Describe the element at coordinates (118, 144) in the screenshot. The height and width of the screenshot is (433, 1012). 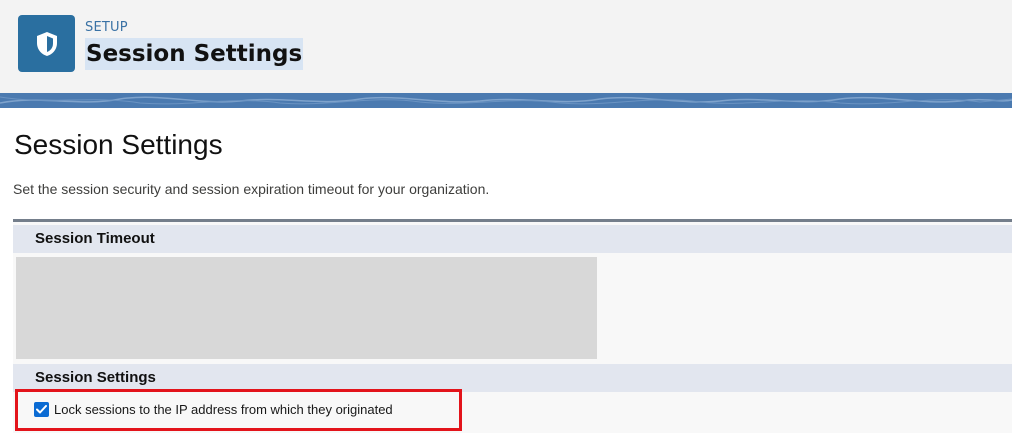
I see `page-title: Session Settings` at that location.